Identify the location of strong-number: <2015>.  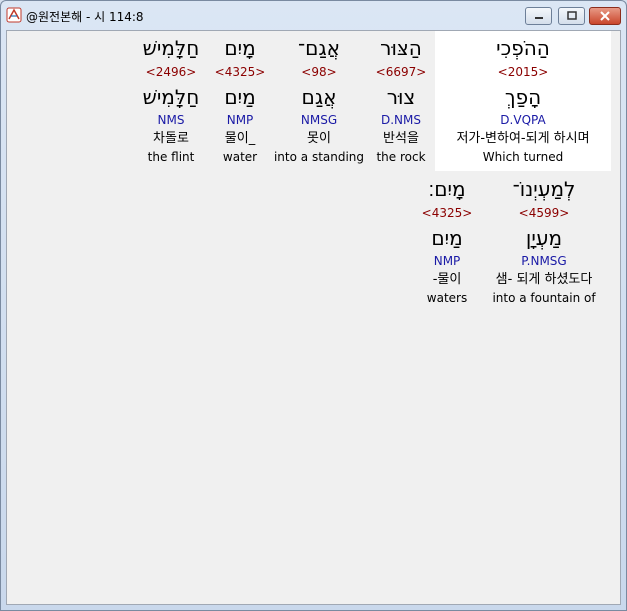
(523, 72).